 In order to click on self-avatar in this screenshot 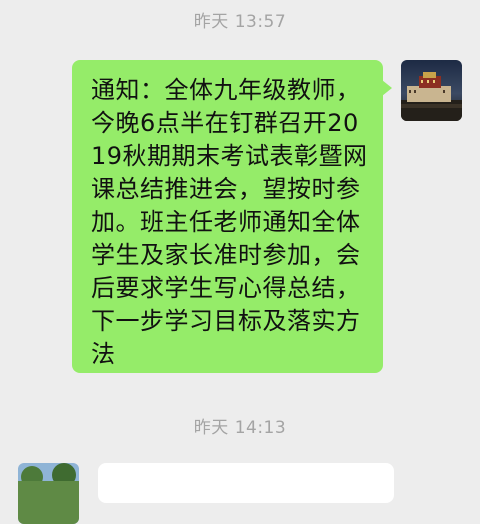, I will do `click(431, 90)`.